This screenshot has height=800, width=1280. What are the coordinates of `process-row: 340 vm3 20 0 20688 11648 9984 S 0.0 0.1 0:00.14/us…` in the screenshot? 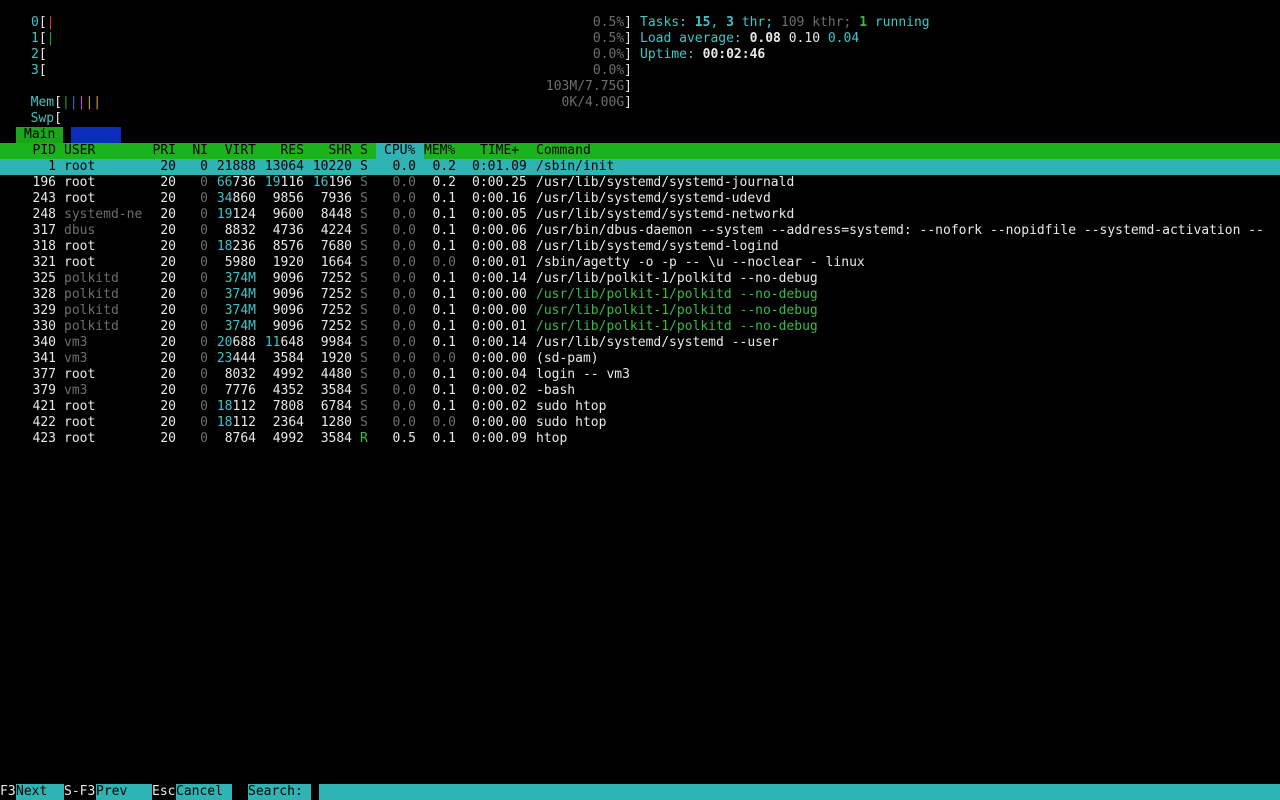 It's located at (640, 343).